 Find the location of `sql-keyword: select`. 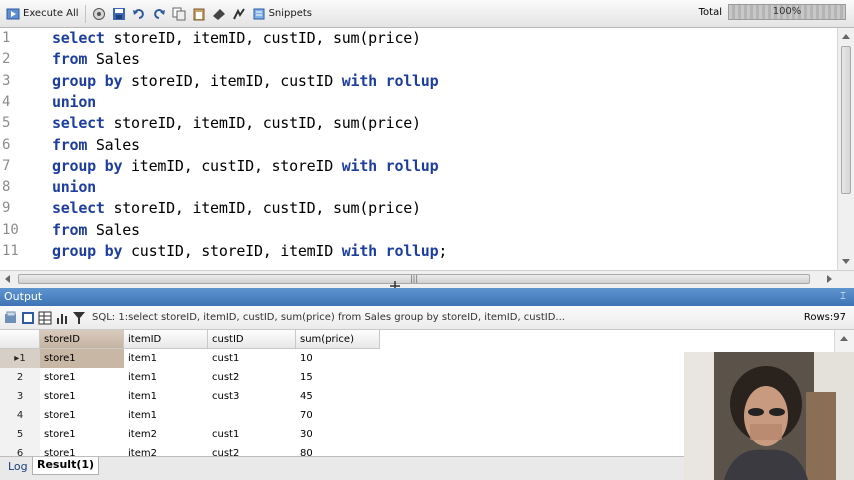

sql-keyword: select is located at coordinates (78, 208).